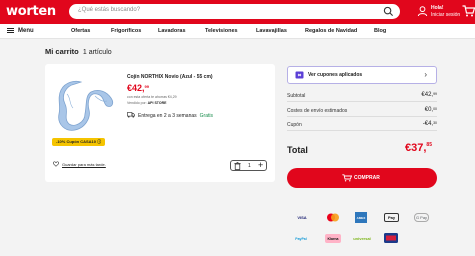 Image resolution: width=475 pixels, height=256 pixels. I want to click on product-price-main: €42,, so click(136, 88).